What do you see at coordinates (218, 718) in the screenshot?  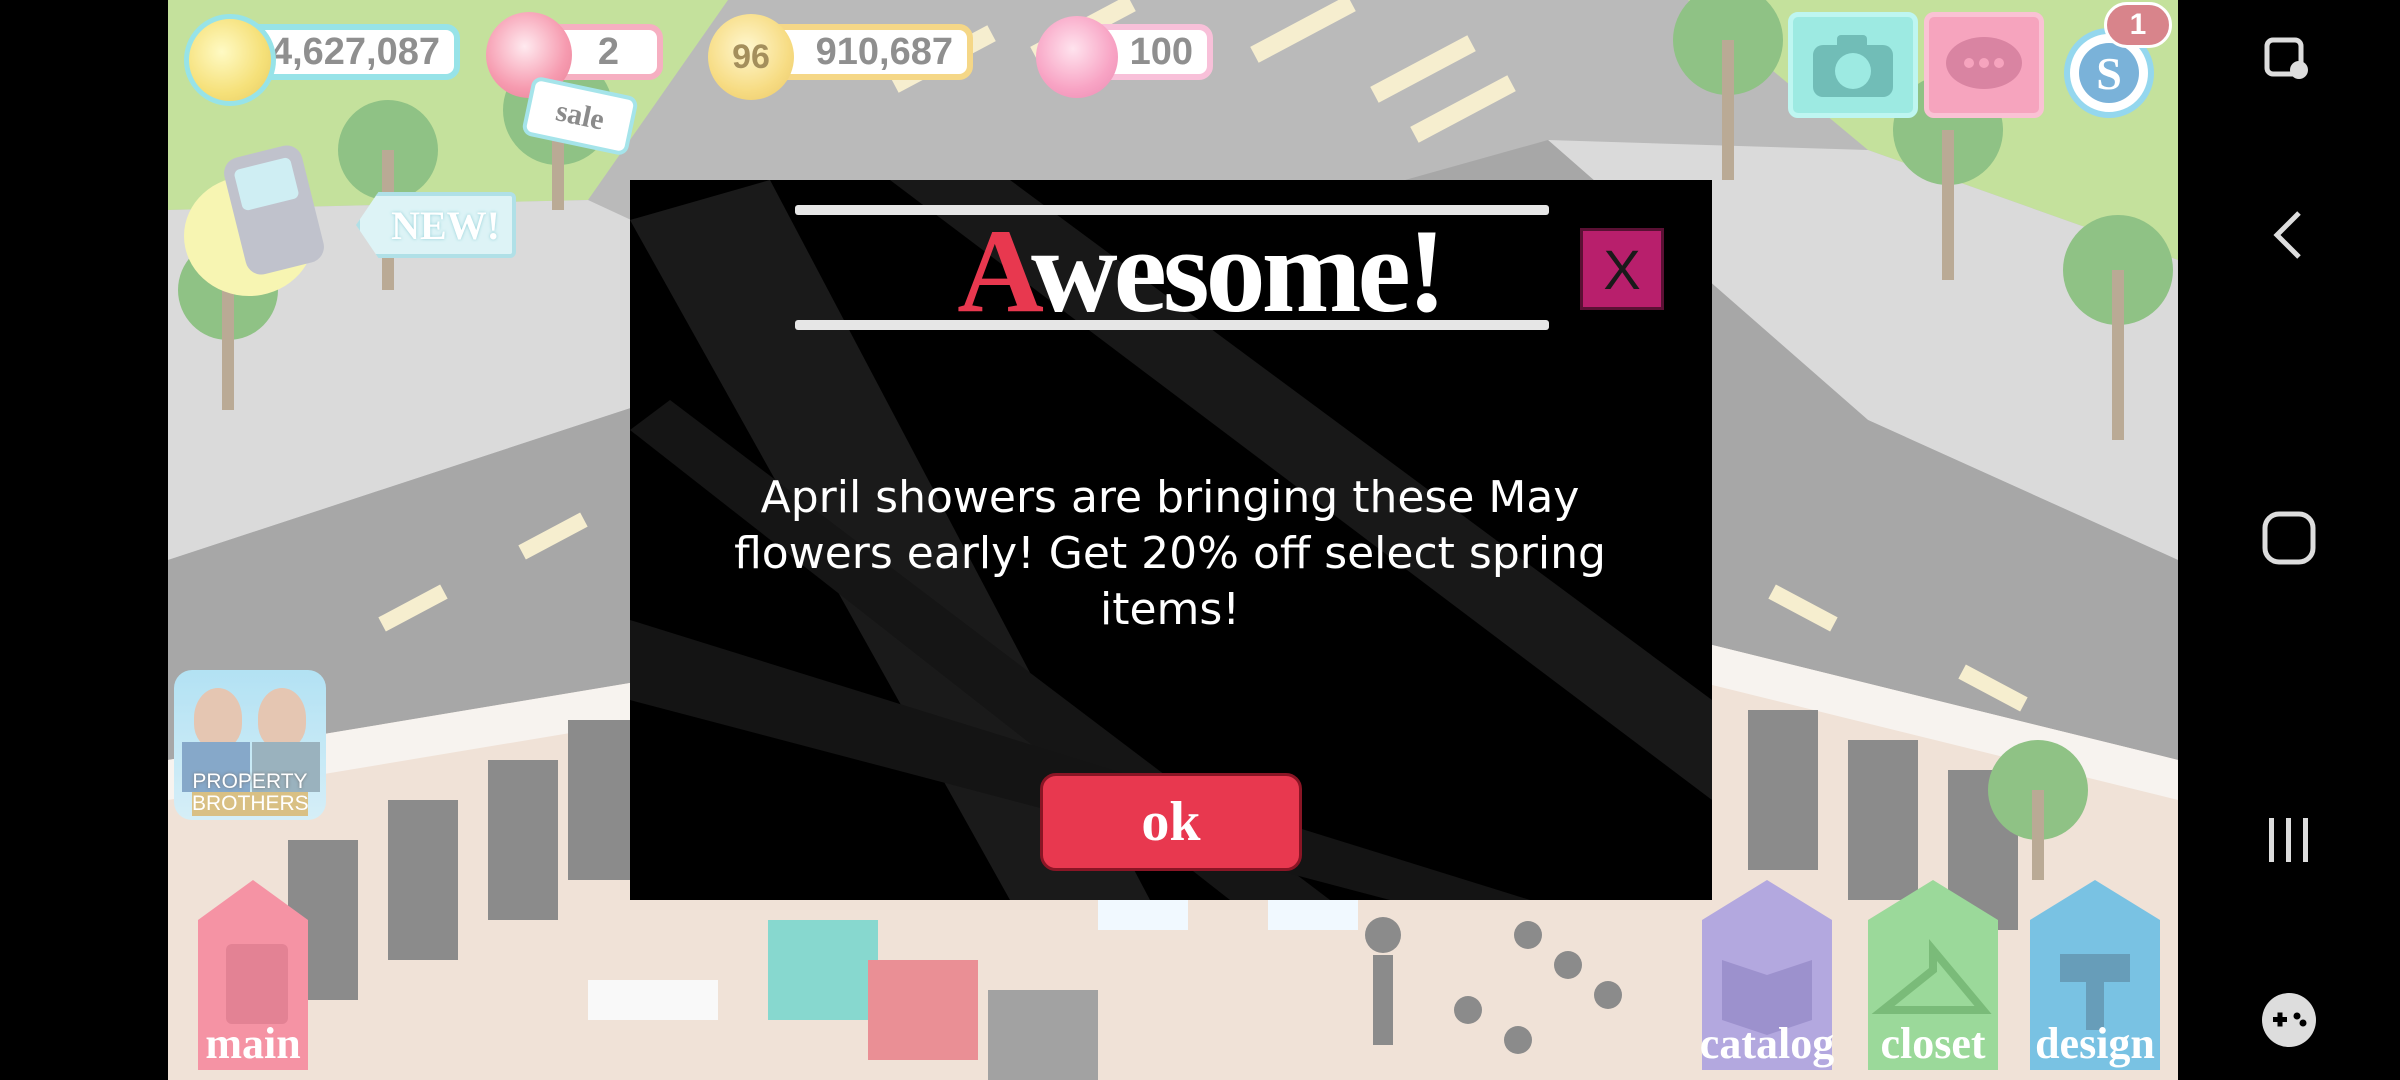 I see `brother-left-avatar` at bounding box center [218, 718].